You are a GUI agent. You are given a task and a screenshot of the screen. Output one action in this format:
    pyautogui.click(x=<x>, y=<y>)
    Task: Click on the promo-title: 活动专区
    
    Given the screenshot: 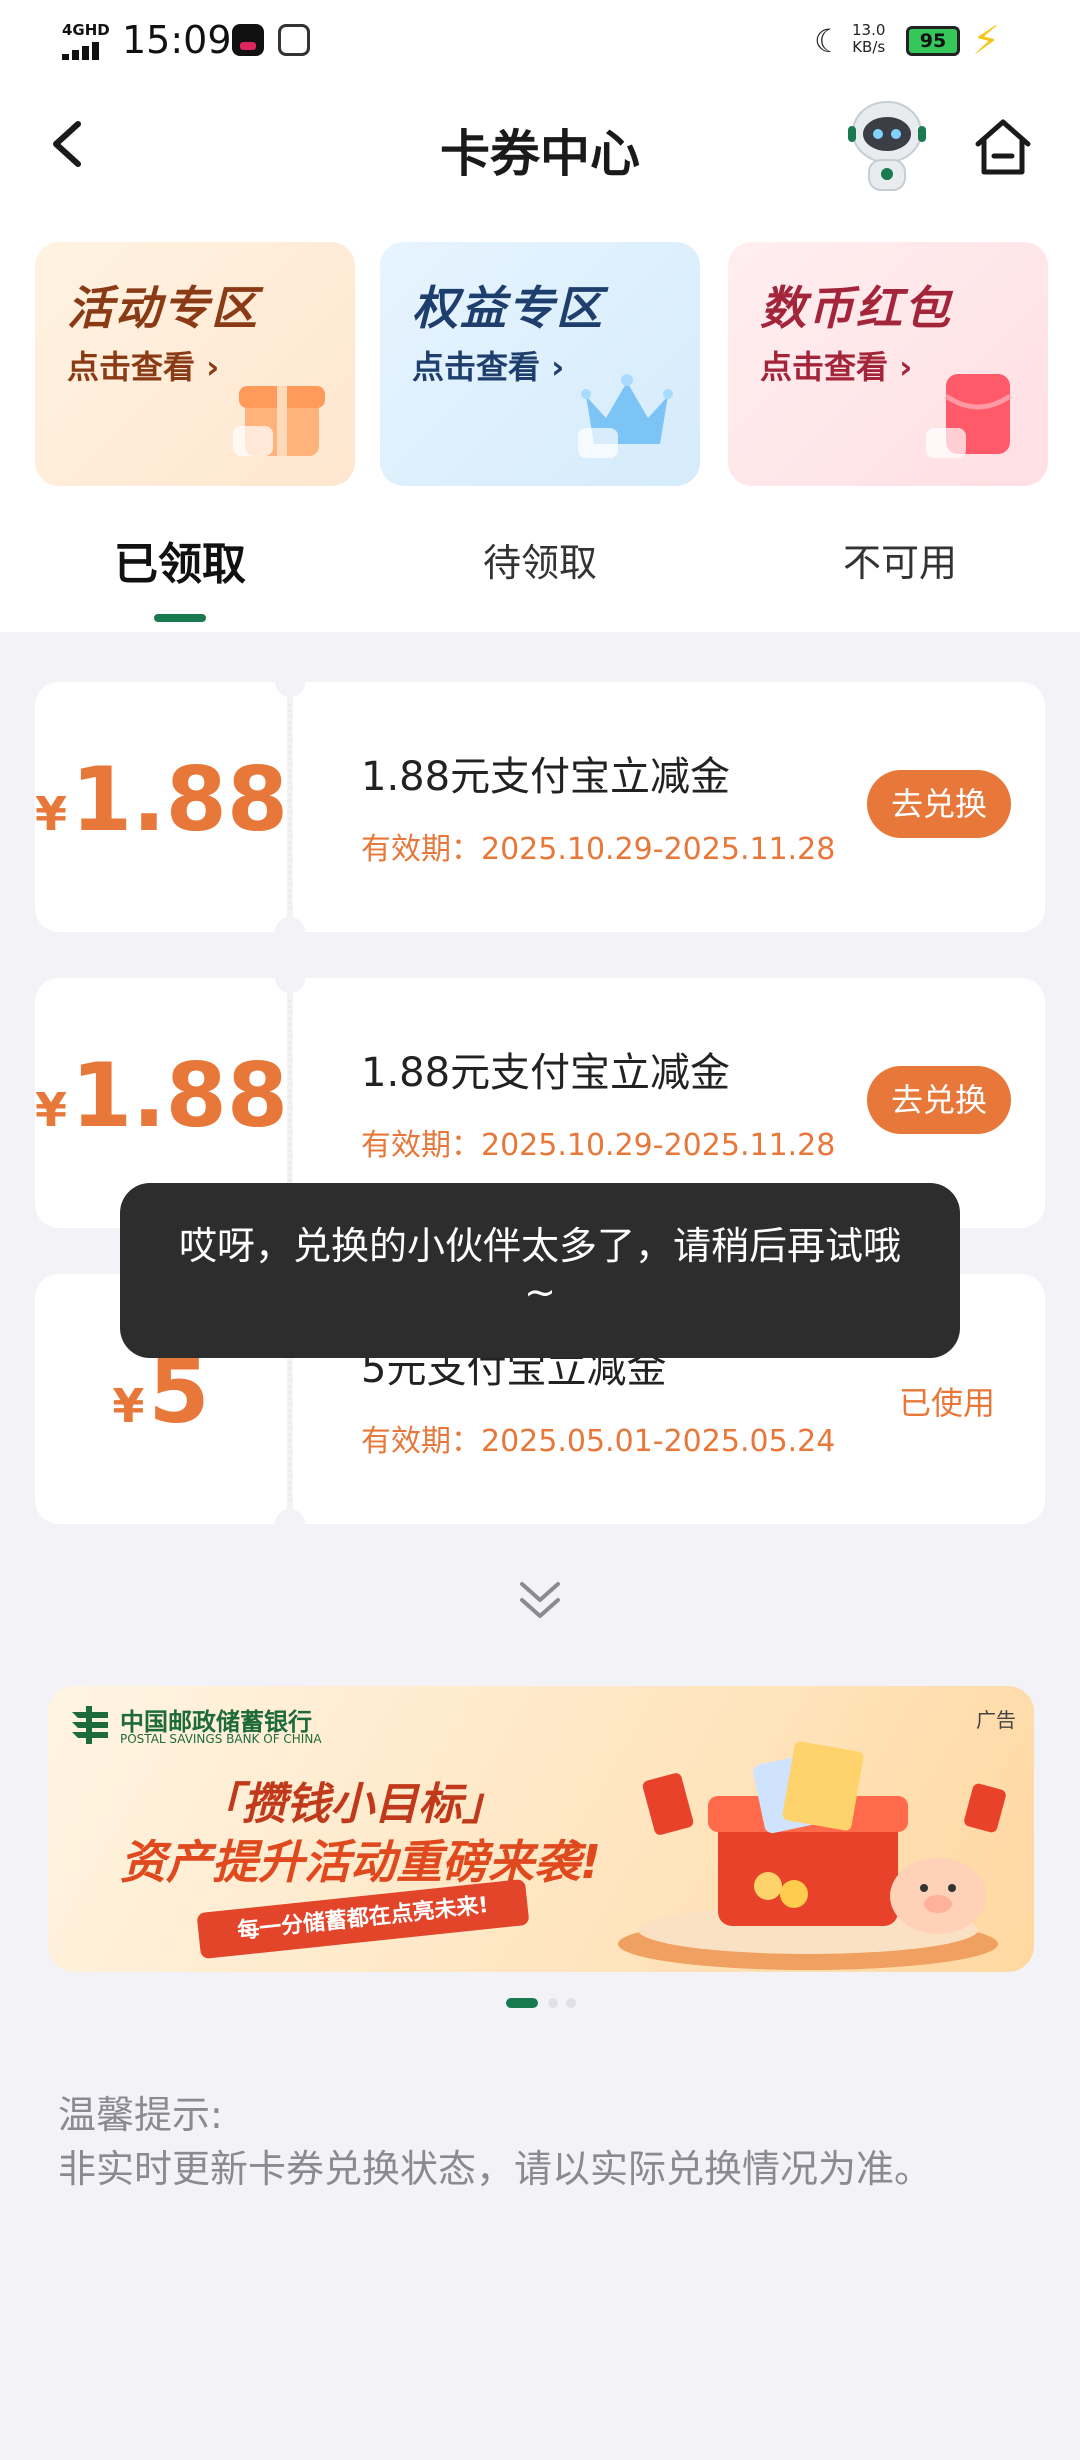 What is the action you would take?
    pyautogui.click(x=163, y=308)
    